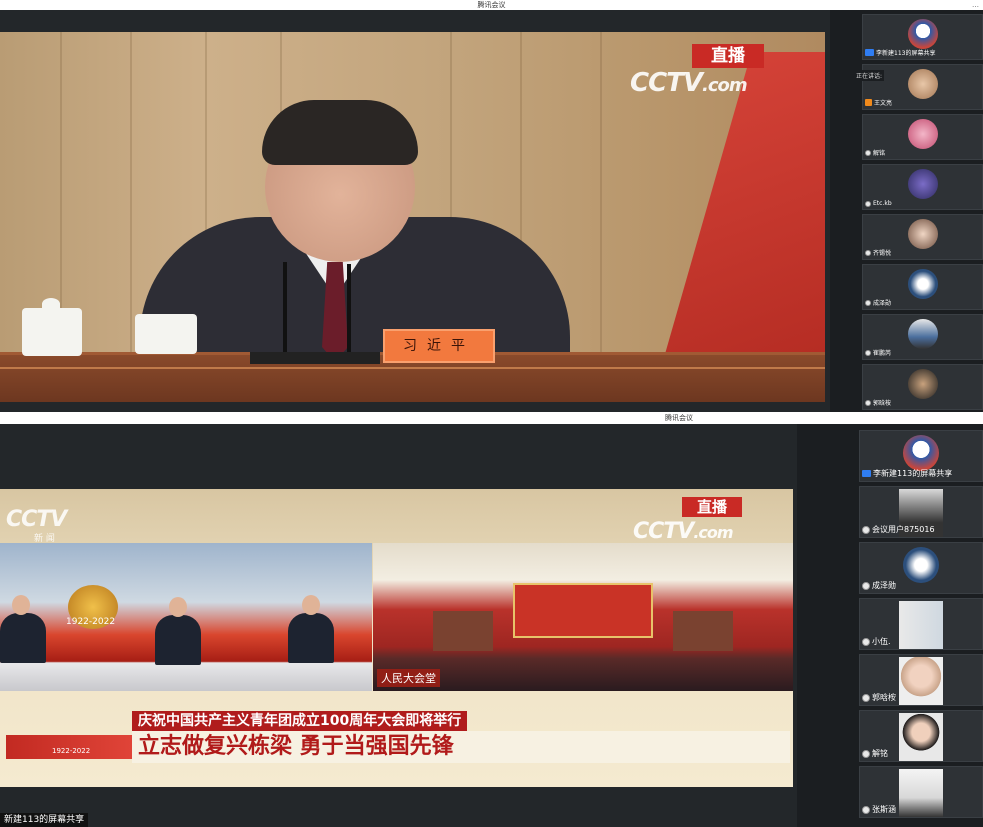 The height and width of the screenshot is (827, 983). What do you see at coordinates (741, 217) in the screenshot?
I see `red-flag` at bounding box center [741, 217].